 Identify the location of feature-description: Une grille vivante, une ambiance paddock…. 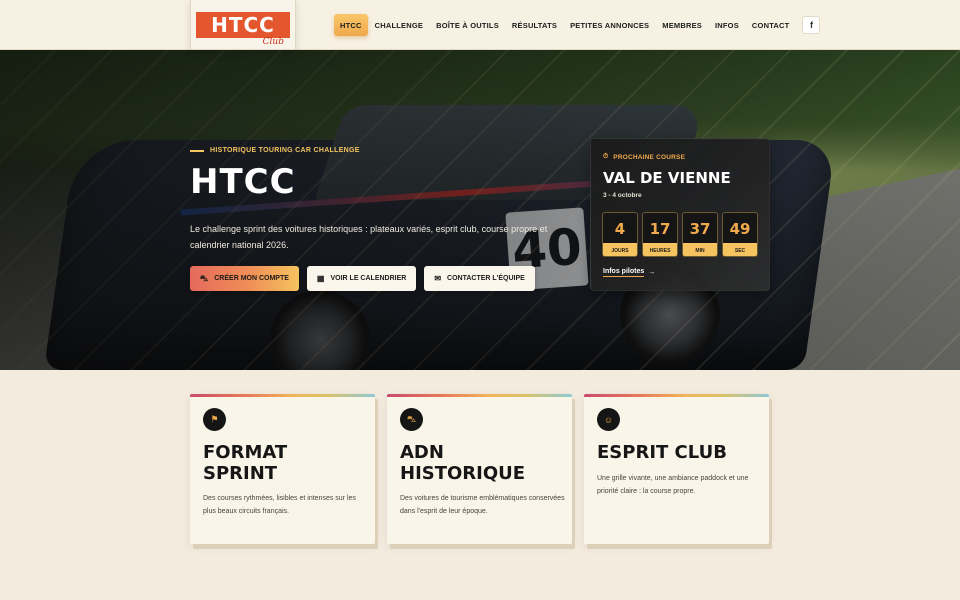
(673, 485).